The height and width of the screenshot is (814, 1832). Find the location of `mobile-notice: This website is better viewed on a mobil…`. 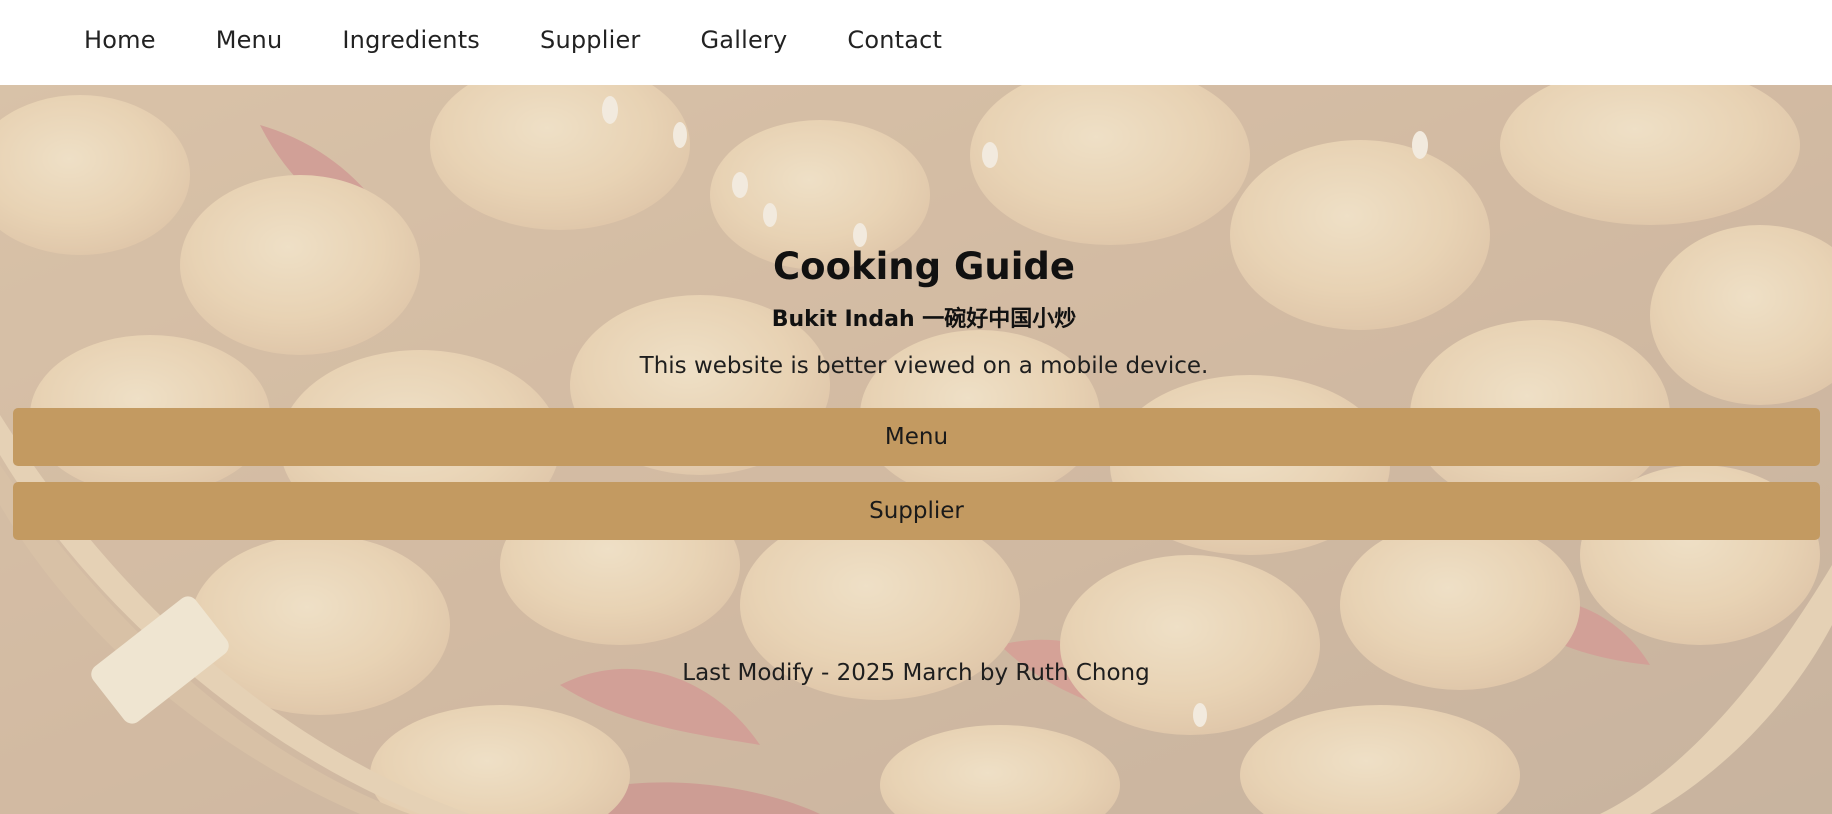

mobile-notice: This website is better viewed on a mobil… is located at coordinates (924, 366).